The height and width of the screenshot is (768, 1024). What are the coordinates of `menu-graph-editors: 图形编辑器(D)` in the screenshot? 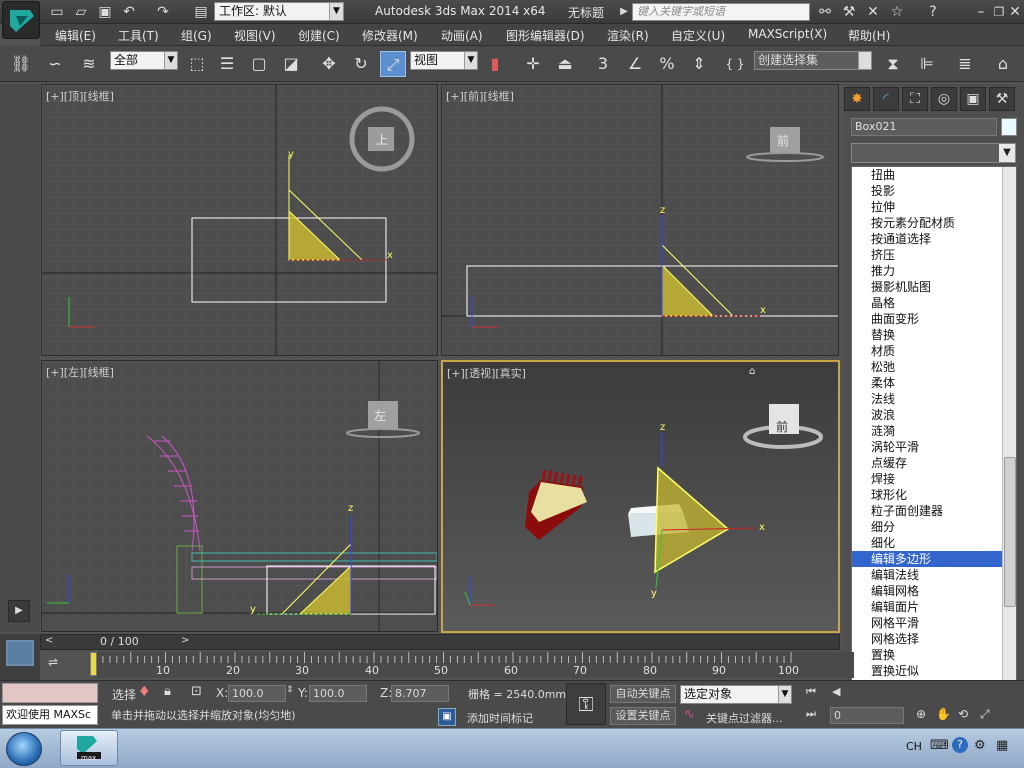 It's located at (545, 35).